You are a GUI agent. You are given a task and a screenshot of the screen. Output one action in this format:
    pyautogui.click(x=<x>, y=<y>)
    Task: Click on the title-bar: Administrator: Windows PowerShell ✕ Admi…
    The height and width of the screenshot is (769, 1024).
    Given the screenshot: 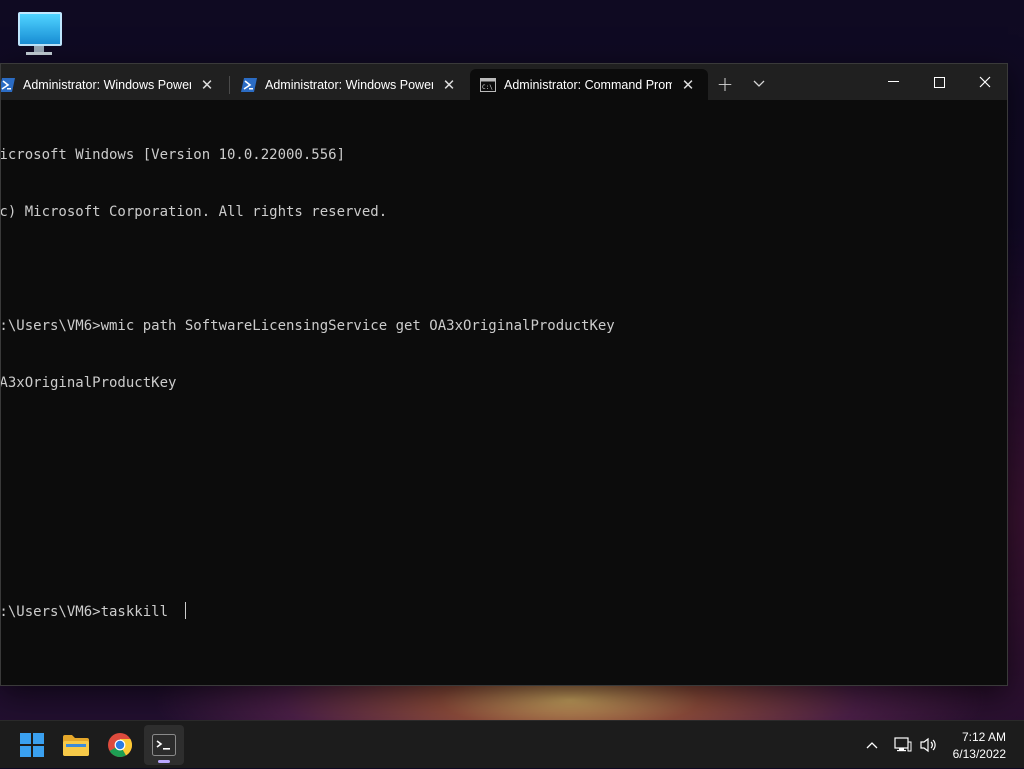 What is the action you would take?
    pyautogui.click(x=504, y=82)
    